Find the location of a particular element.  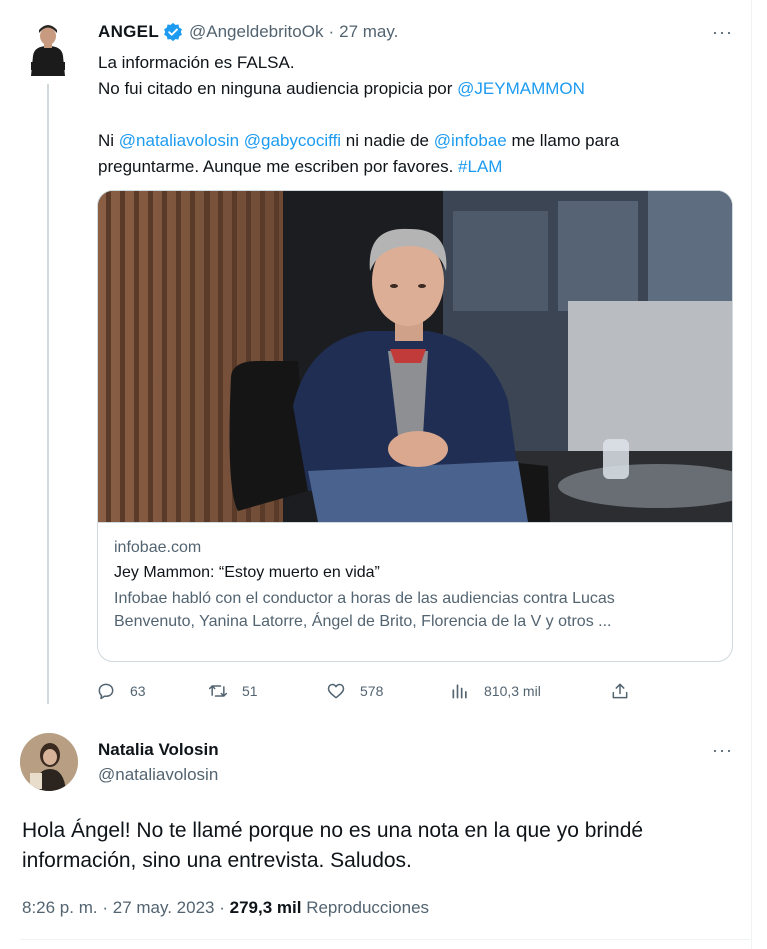

tweet-text-fragment: La información es FALSA. is located at coordinates (196, 62).